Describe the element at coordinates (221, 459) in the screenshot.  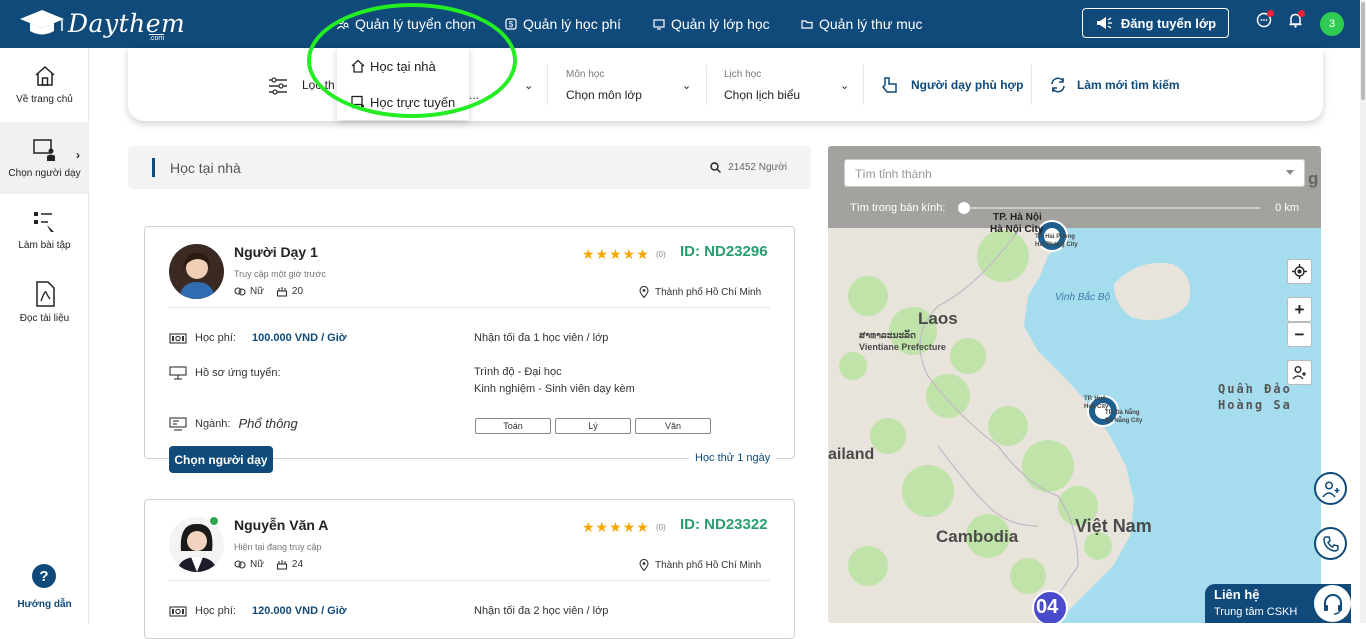
I see `choose-teacher-button: Chọn người dạy` at that location.